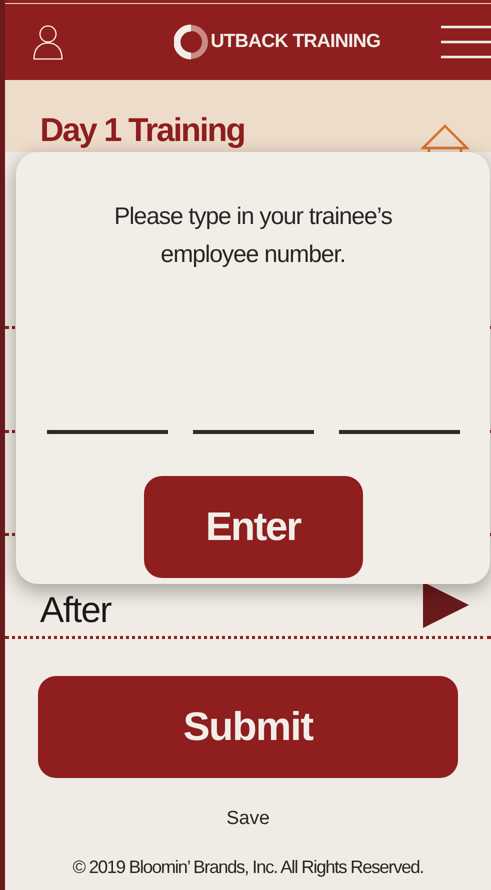 The image size is (491, 890). I want to click on page-title: Day 1 Training, so click(142, 130).